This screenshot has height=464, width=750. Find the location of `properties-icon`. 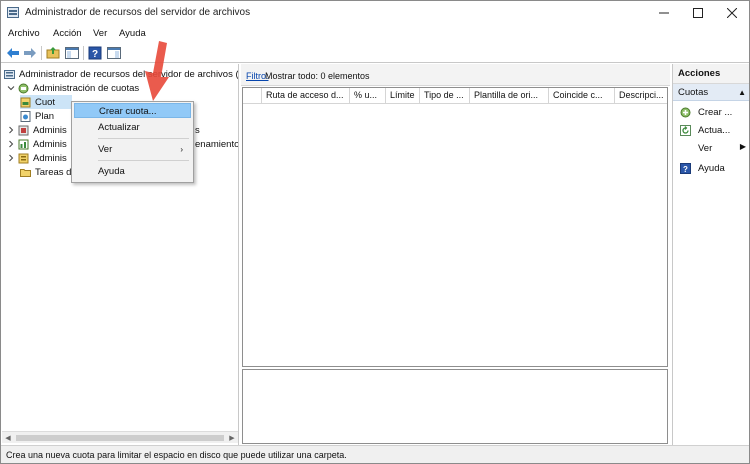

properties-icon is located at coordinates (114, 53).